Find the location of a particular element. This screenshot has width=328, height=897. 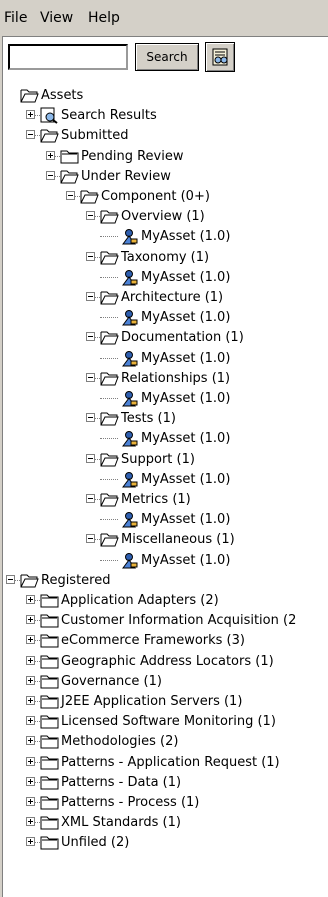

tree-node: XML Standards (1) is located at coordinates (164, 824).